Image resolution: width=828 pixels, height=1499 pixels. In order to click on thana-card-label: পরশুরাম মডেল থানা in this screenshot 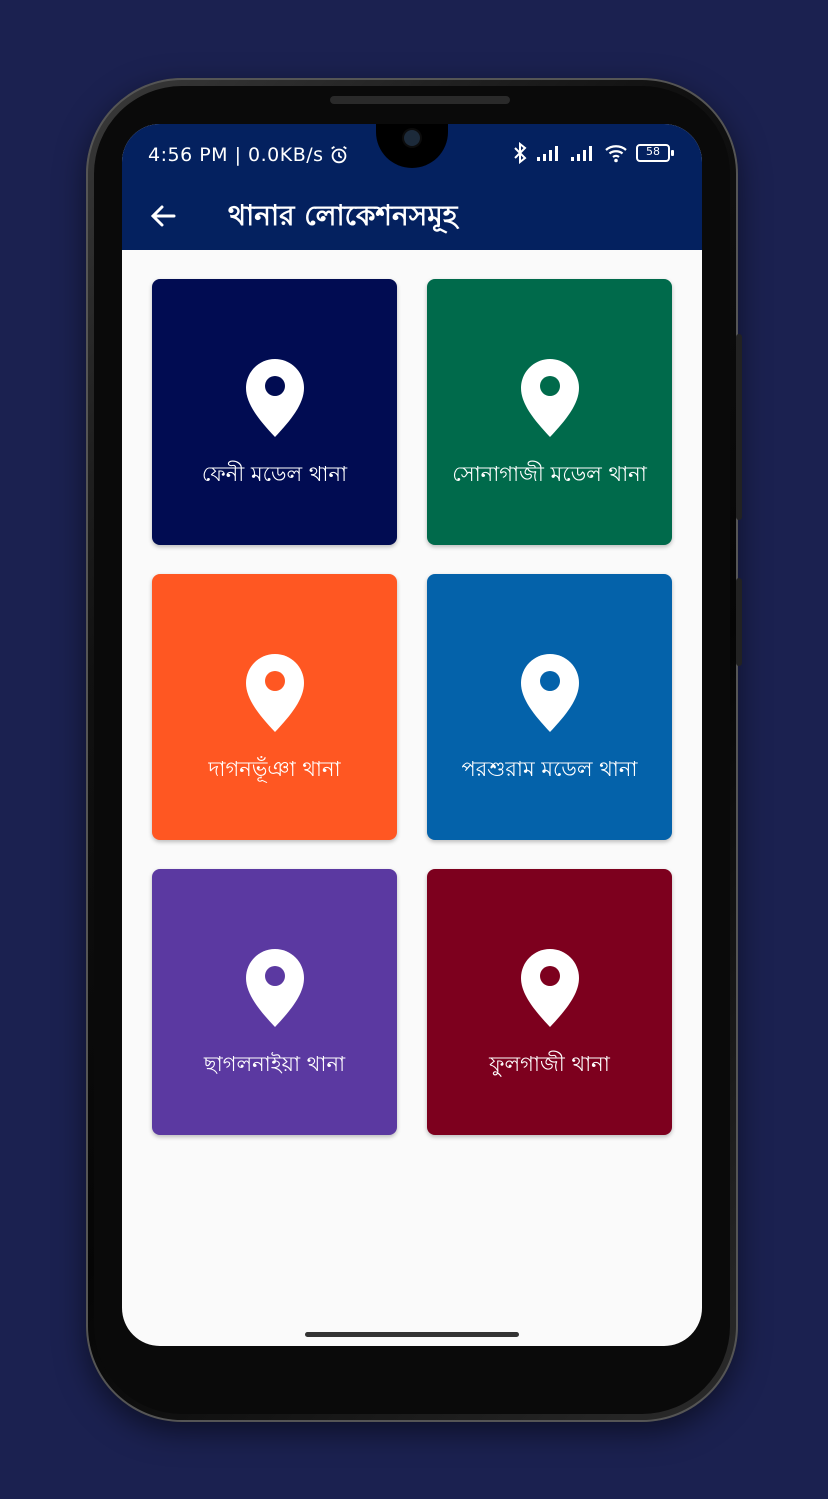, I will do `click(549, 769)`.